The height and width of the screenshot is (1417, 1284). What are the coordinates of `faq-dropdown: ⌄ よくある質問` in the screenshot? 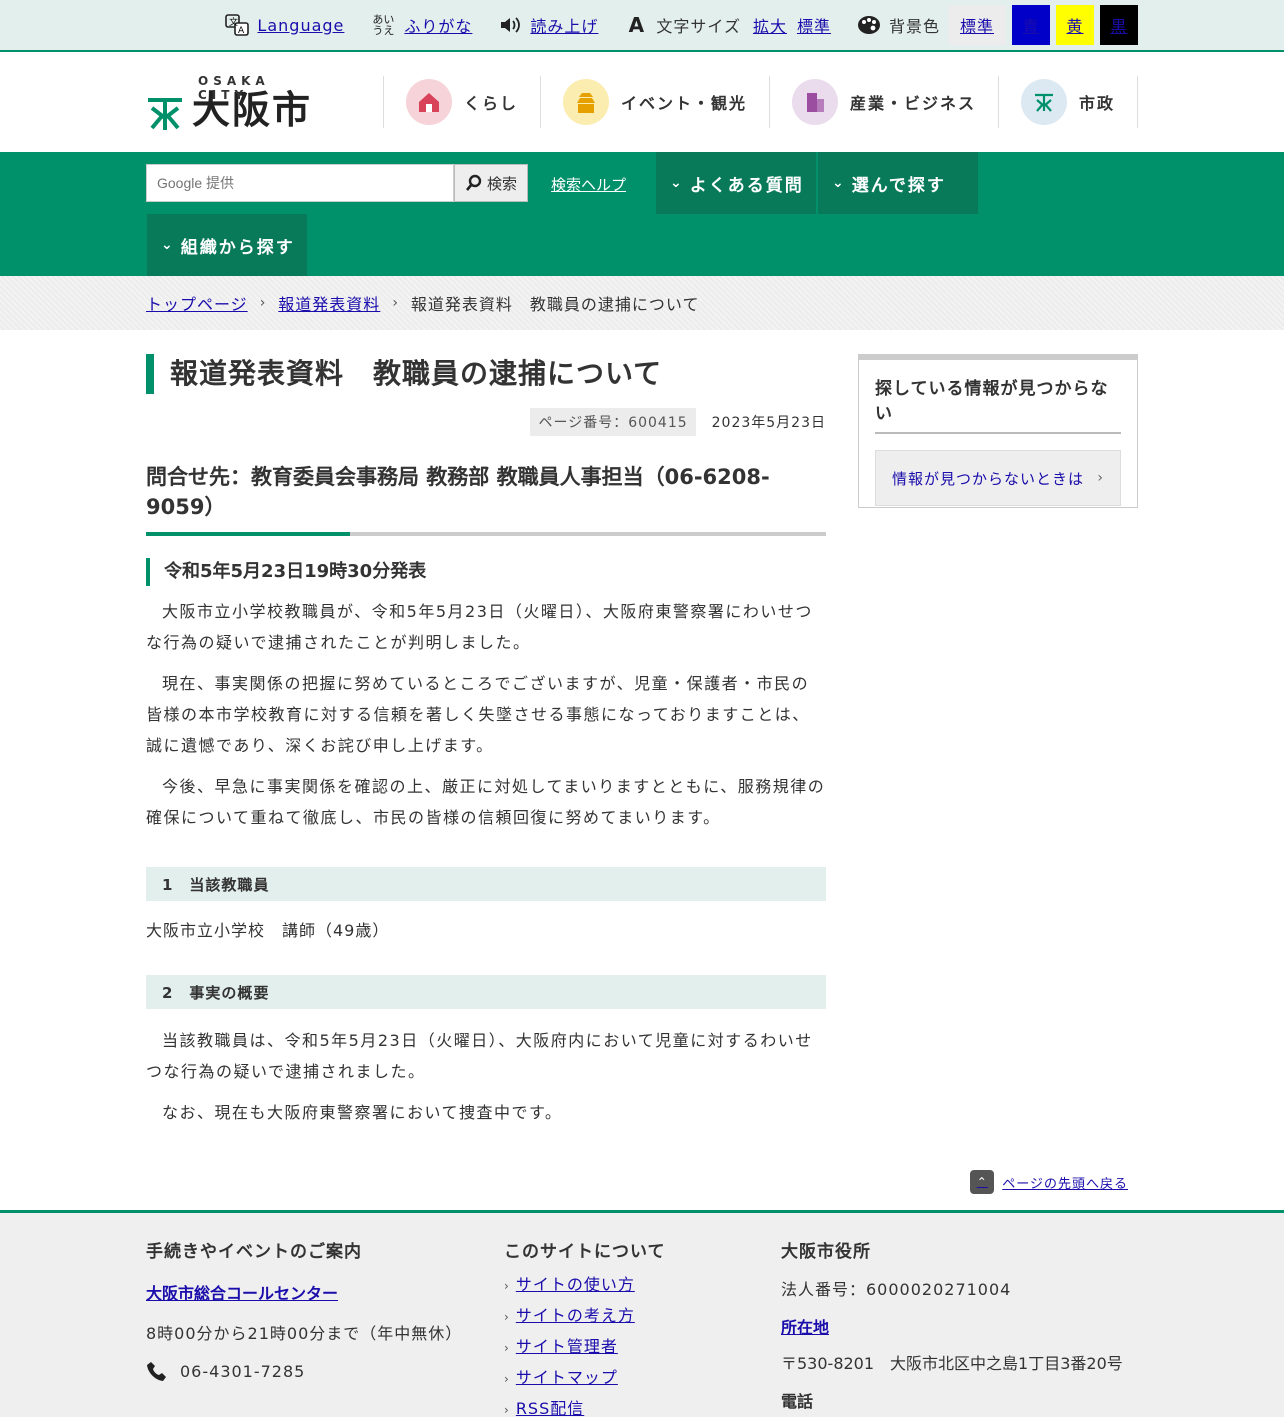 It's located at (736, 183).